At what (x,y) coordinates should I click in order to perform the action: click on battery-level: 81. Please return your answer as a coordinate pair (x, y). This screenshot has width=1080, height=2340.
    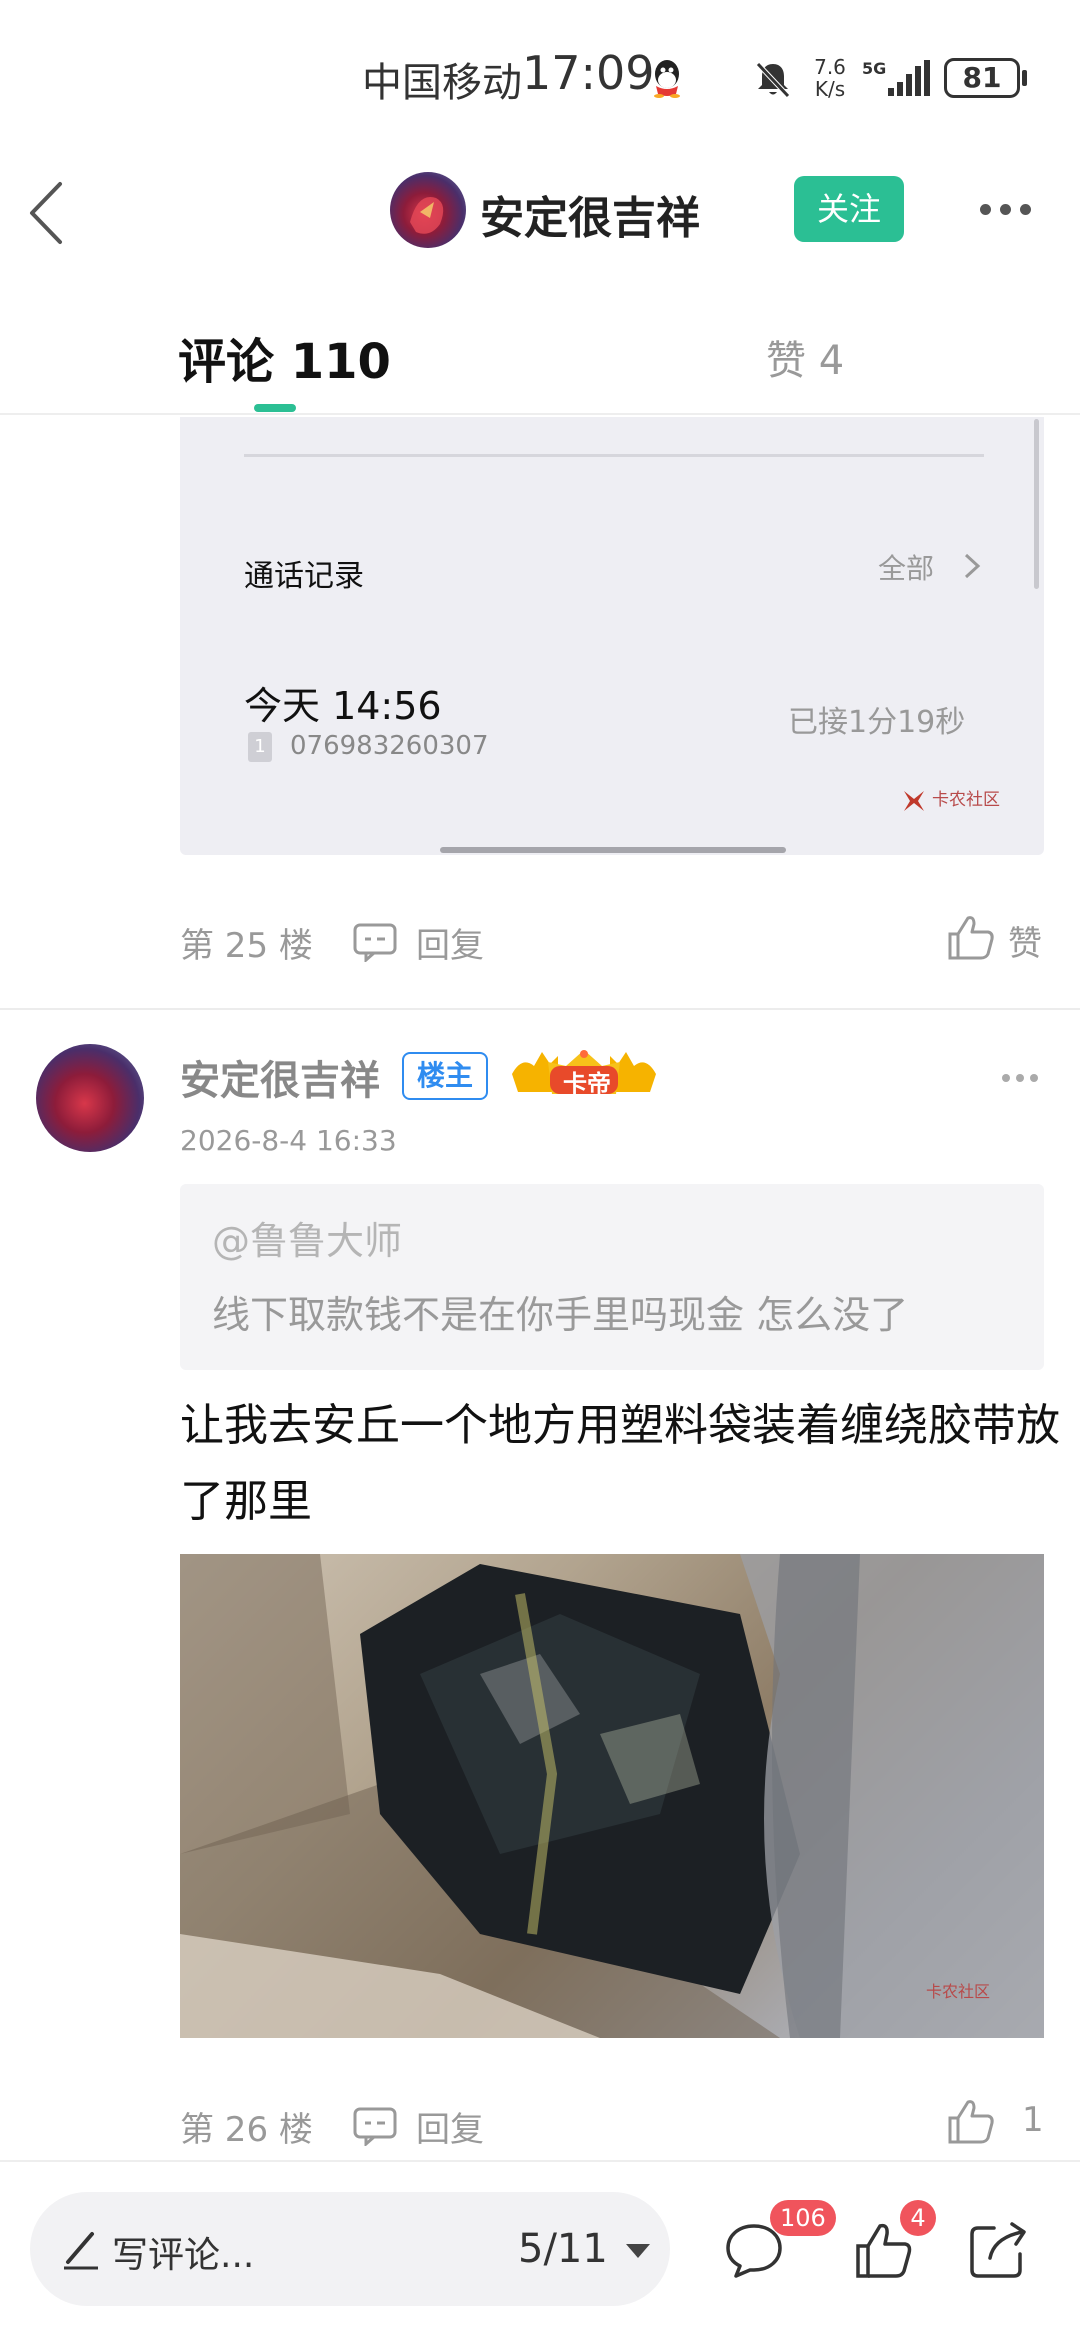
    Looking at the image, I should click on (982, 77).